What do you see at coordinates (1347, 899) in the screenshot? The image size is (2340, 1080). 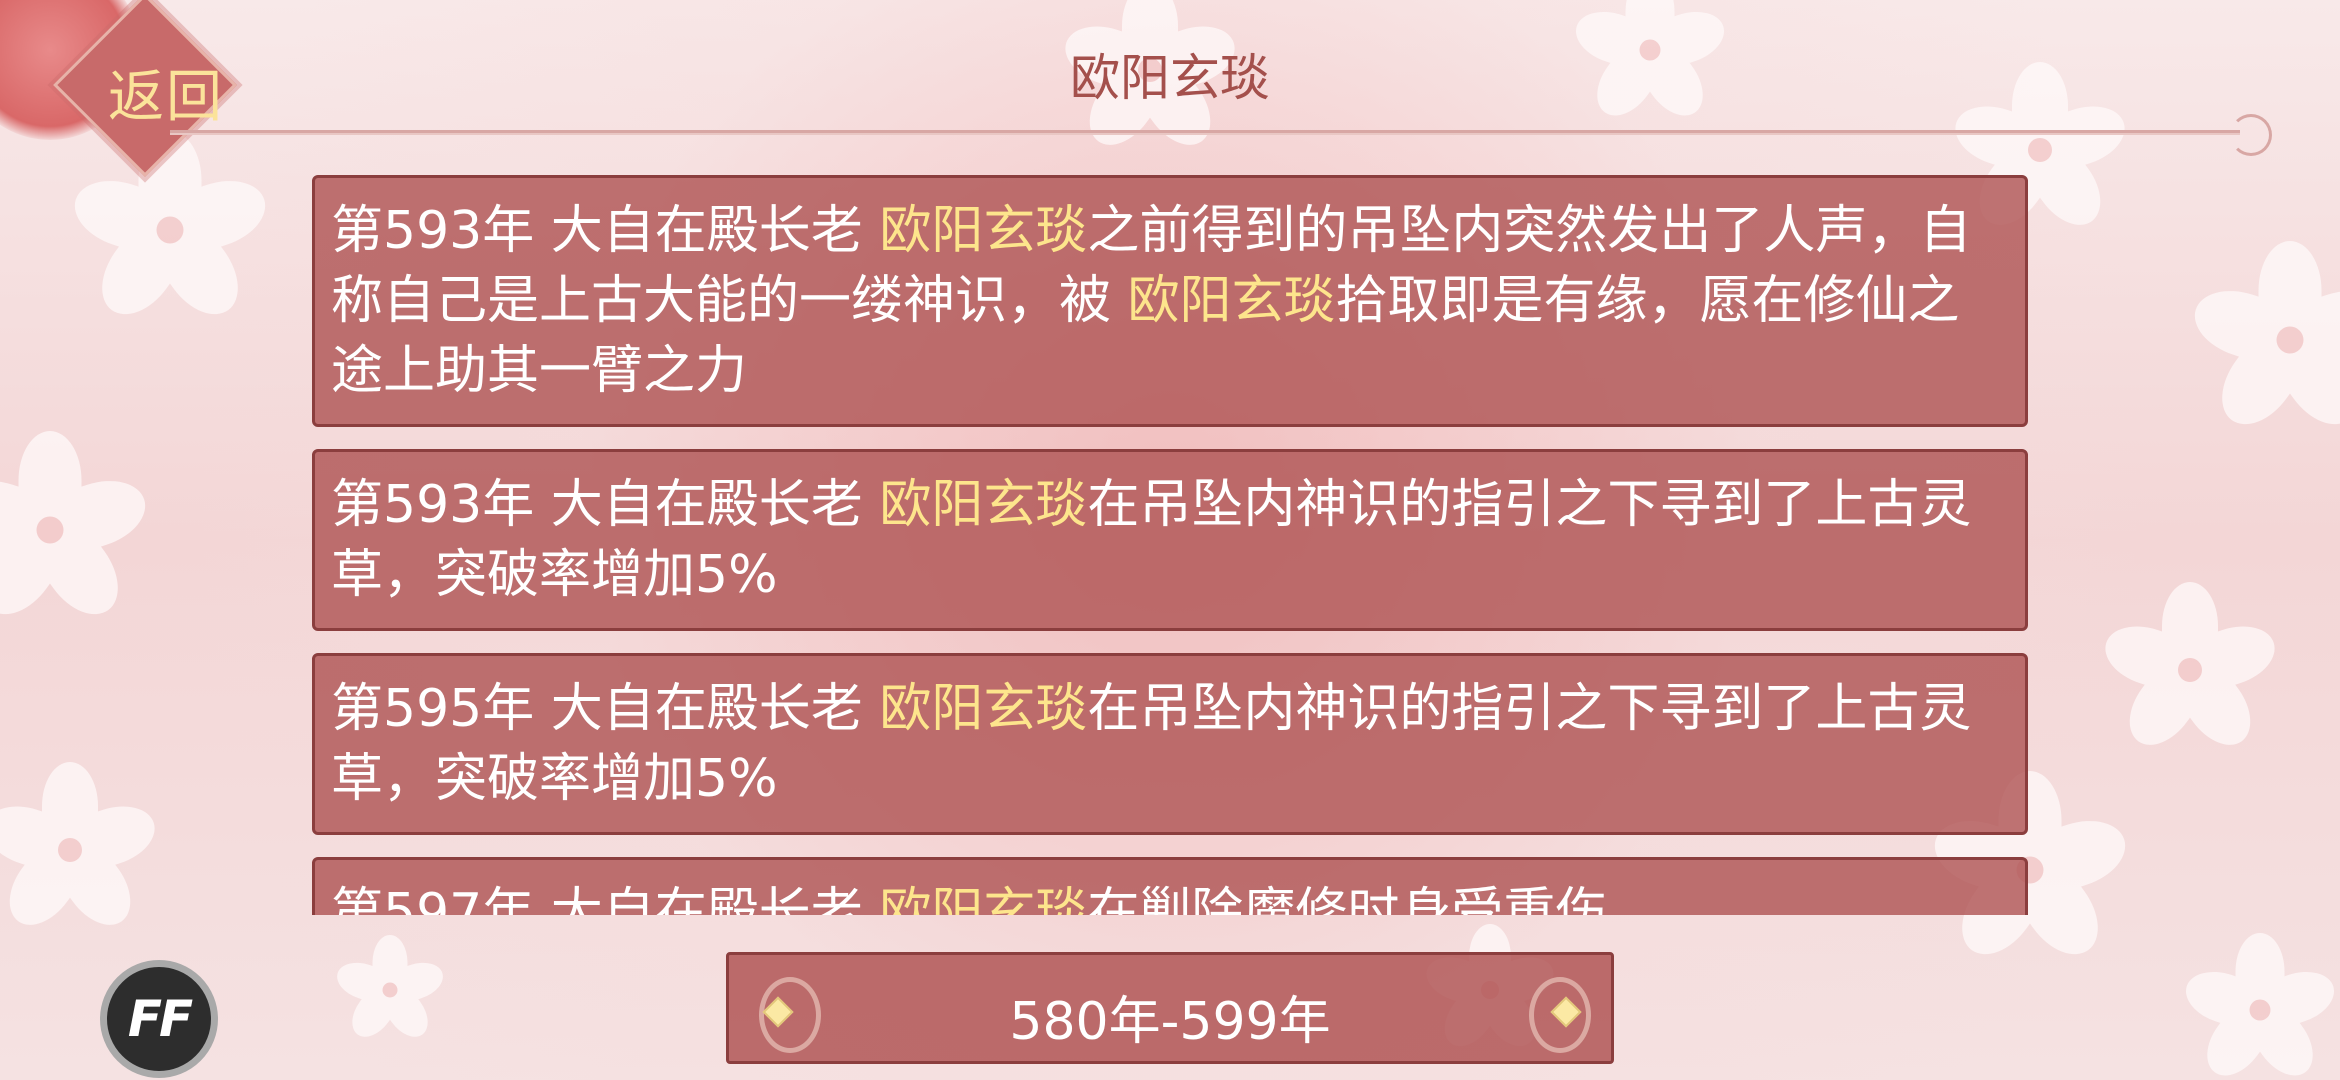 I see `event-text: 在剿除魔修时身受重伤` at bounding box center [1347, 899].